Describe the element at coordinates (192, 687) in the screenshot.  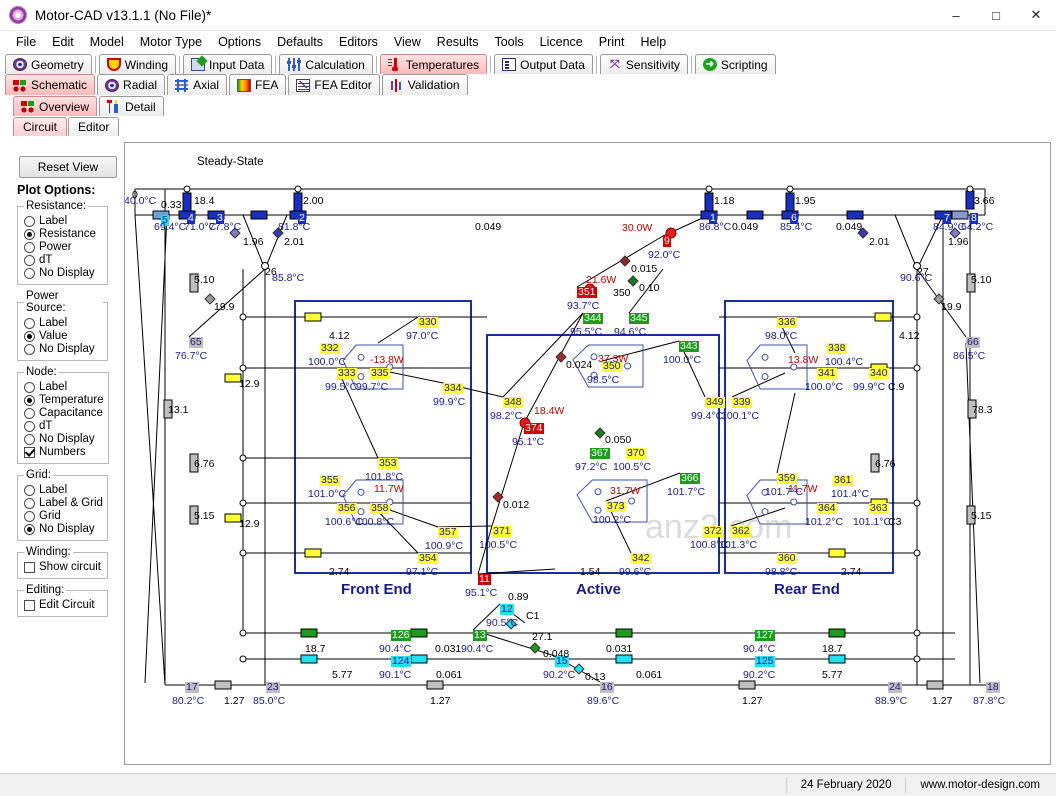
I see `circuit-node-17: 17` at that location.